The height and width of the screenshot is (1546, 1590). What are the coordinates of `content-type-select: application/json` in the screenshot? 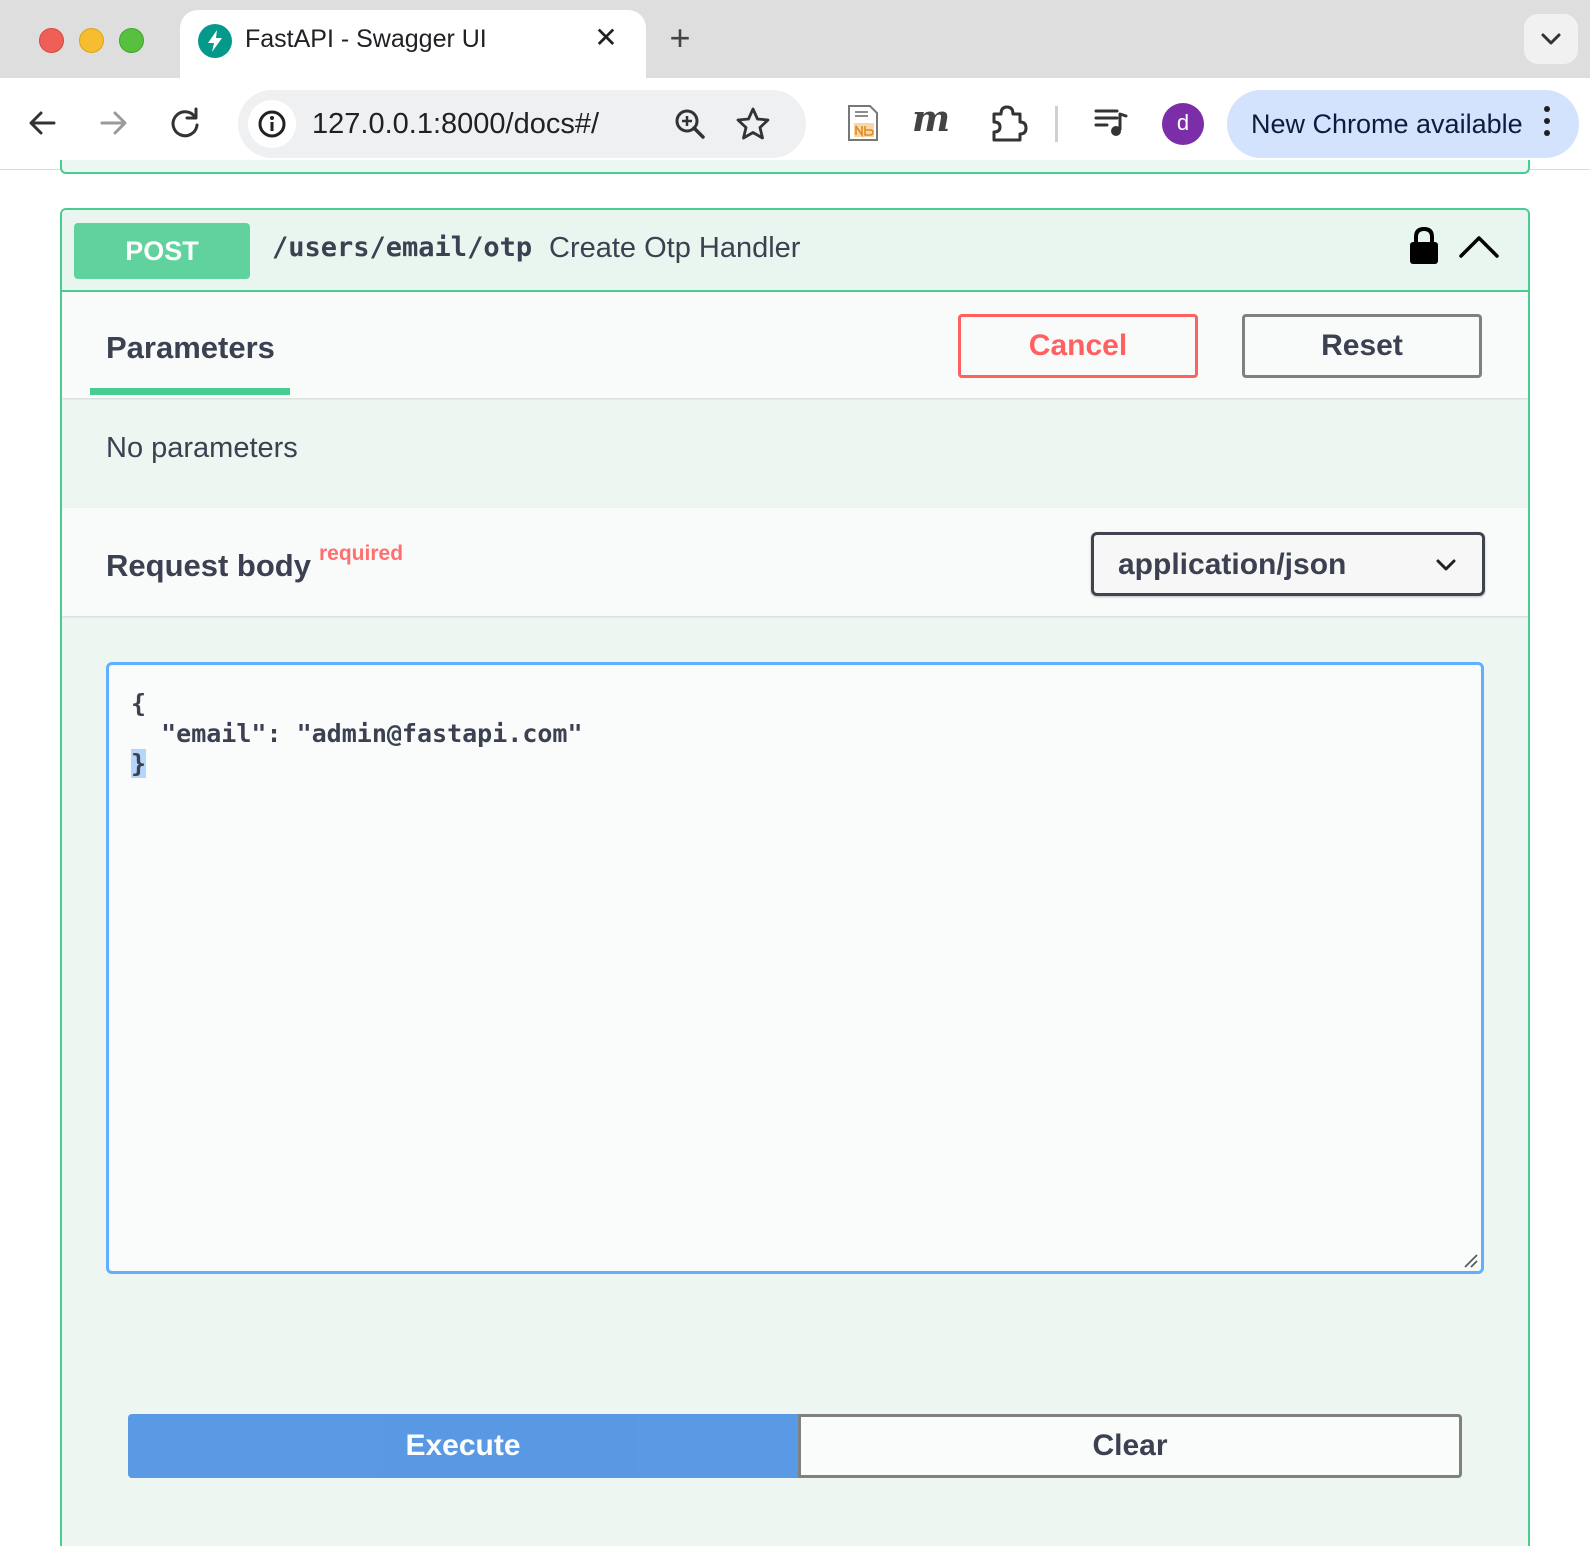 It's located at (1288, 564).